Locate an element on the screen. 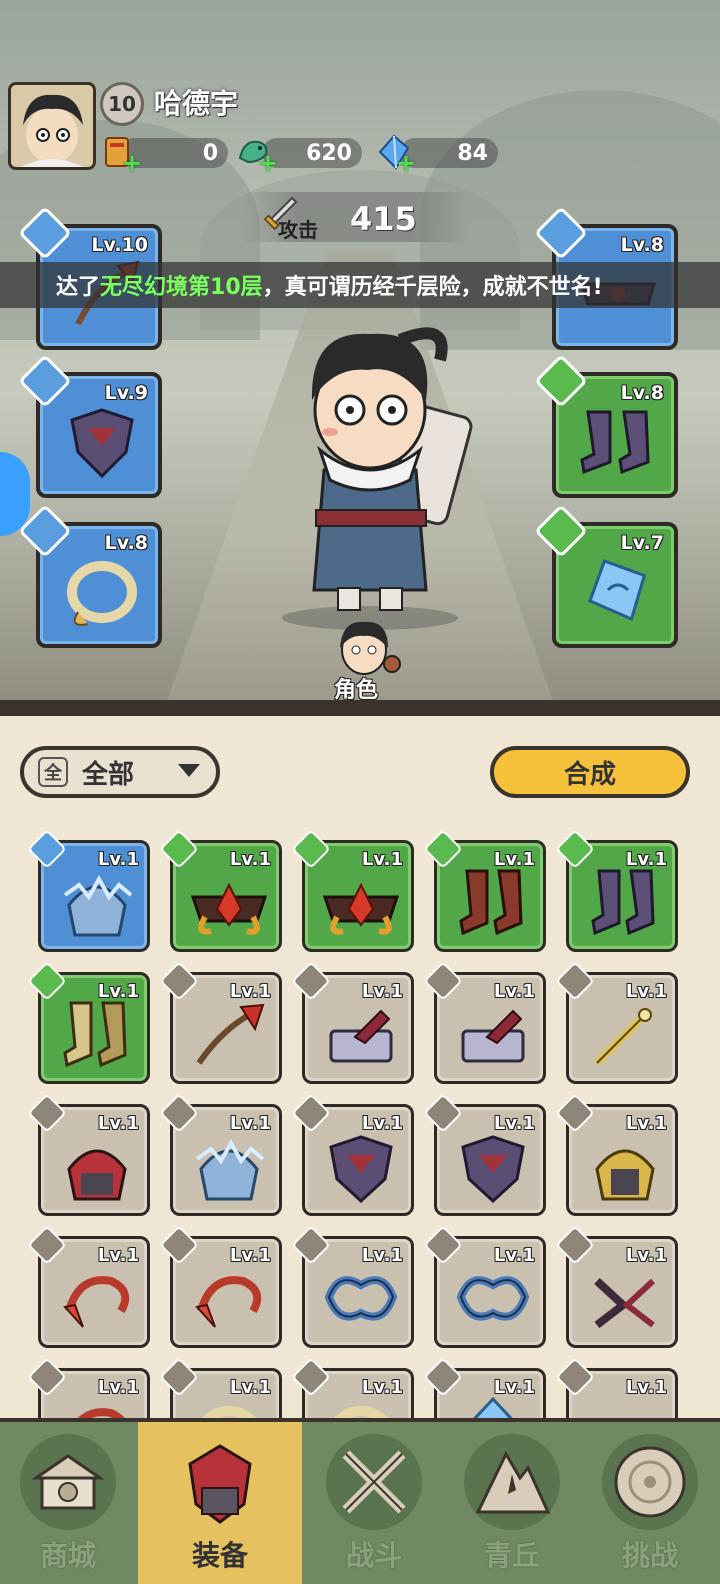 This screenshot has width=720, height=1584. nav-label: 挑战 is located at coordinates (649, 1555).